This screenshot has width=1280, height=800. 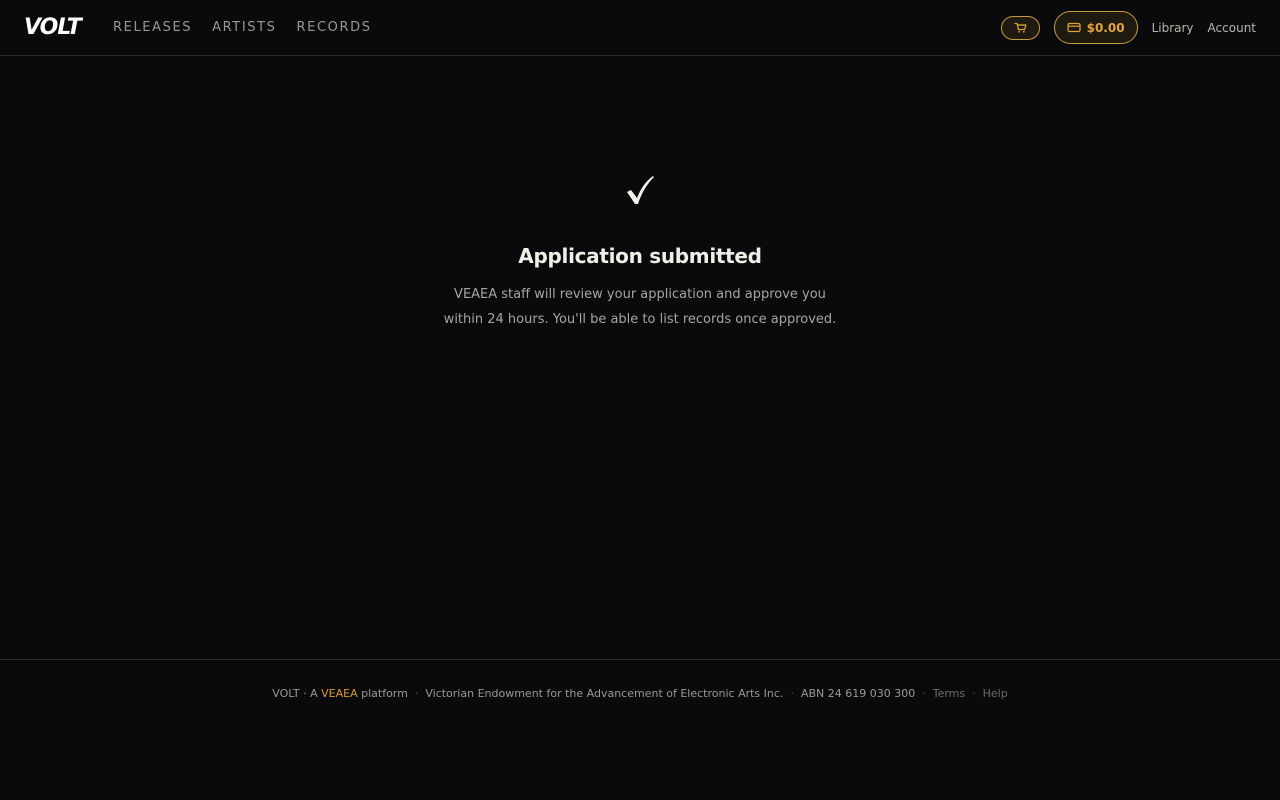 I want to click on main-nav: RELEASES ARTISTS RECORDS, so click(x=242, y=27).